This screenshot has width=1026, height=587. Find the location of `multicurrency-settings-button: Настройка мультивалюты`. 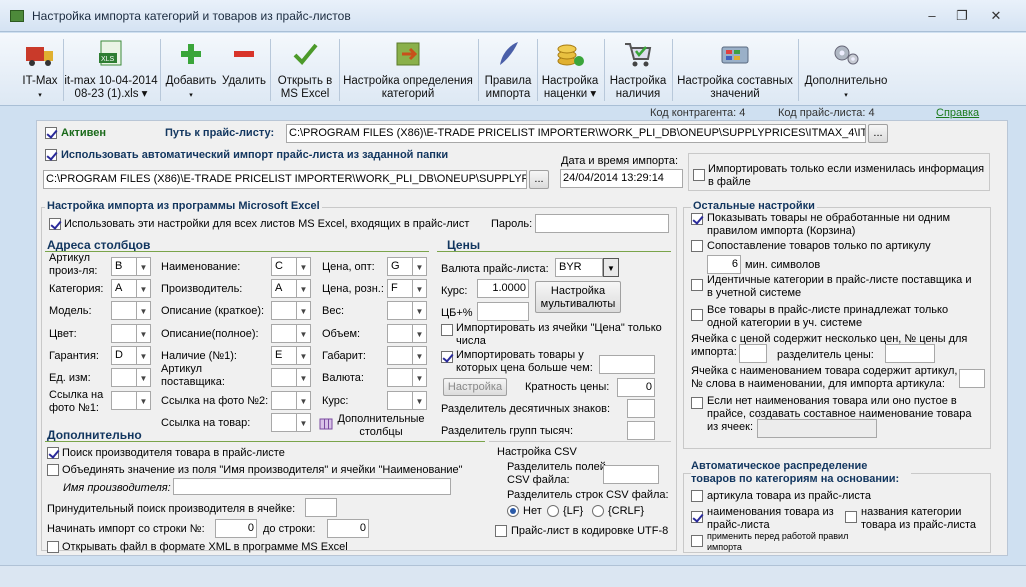

multicurrency-settings-button: Настройка мультивалюты is located at coordinates (578, 297).